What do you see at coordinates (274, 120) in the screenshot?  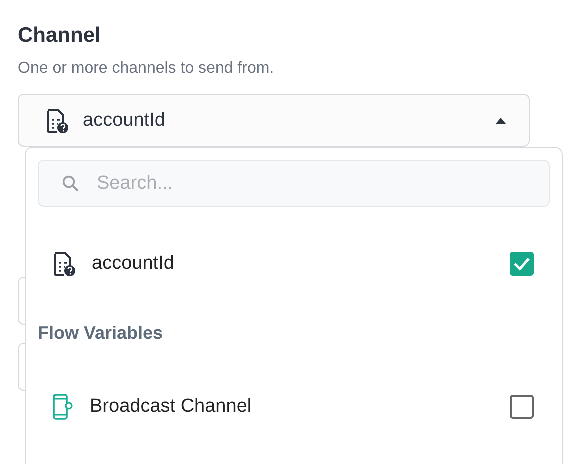 I see `channel-select: accountId` at bounding box center [274, 120].